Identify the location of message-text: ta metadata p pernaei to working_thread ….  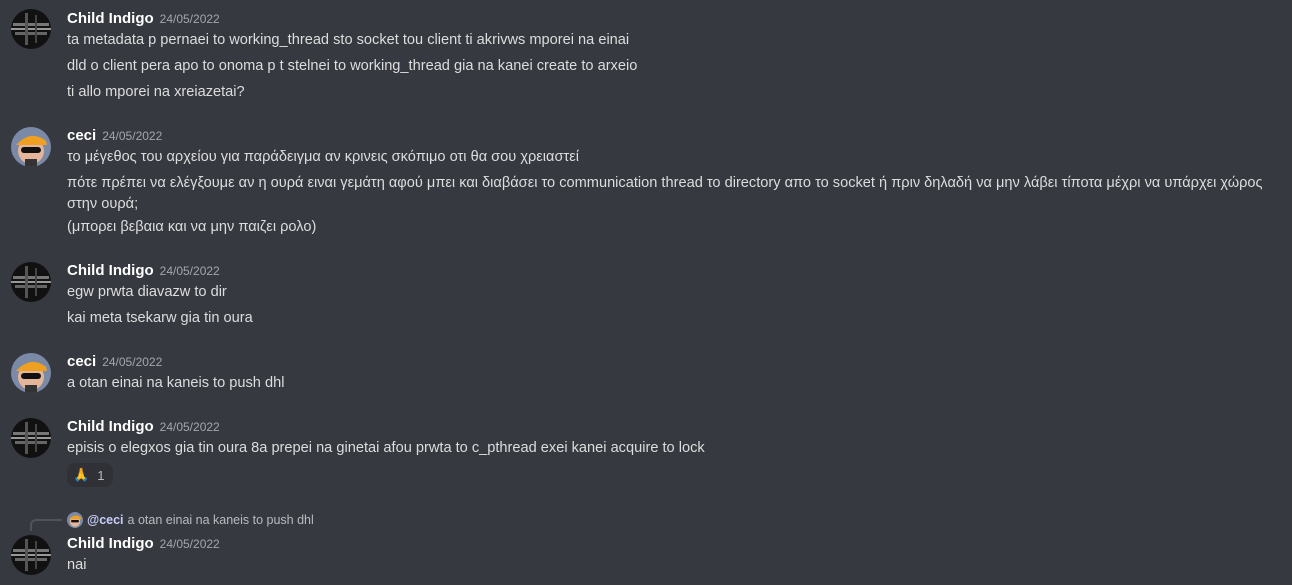
(348, 40).